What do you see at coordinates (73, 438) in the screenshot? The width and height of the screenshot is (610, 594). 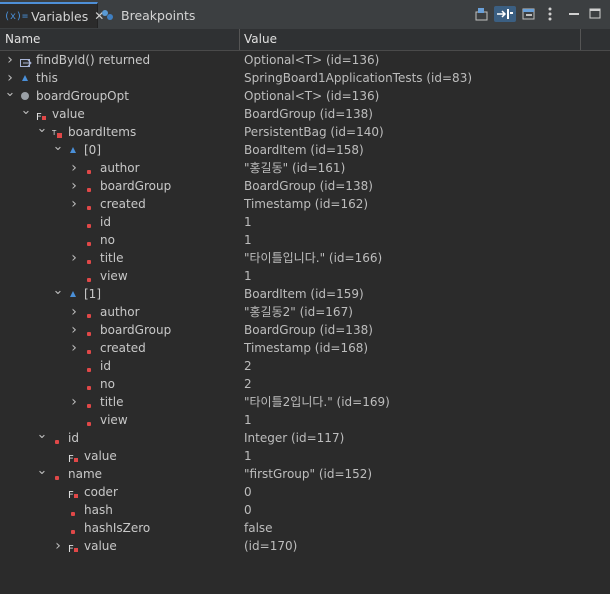 I see `variable-name: id` at bounding box center [73, 438].